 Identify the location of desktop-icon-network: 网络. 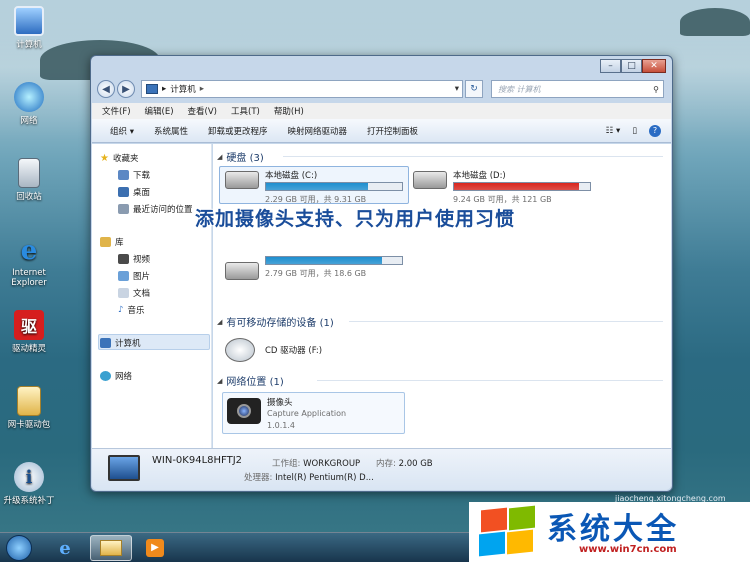
(29, 104).